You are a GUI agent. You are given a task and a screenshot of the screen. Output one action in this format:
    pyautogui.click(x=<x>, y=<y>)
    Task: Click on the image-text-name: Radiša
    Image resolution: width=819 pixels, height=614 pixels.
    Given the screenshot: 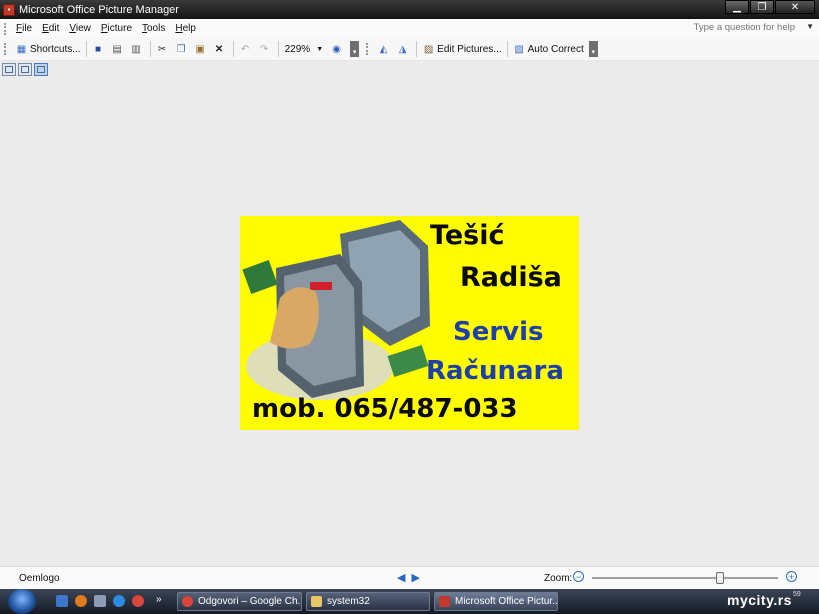 What is the action you would take?
    pyautogui.click(x=511, y=277)
    